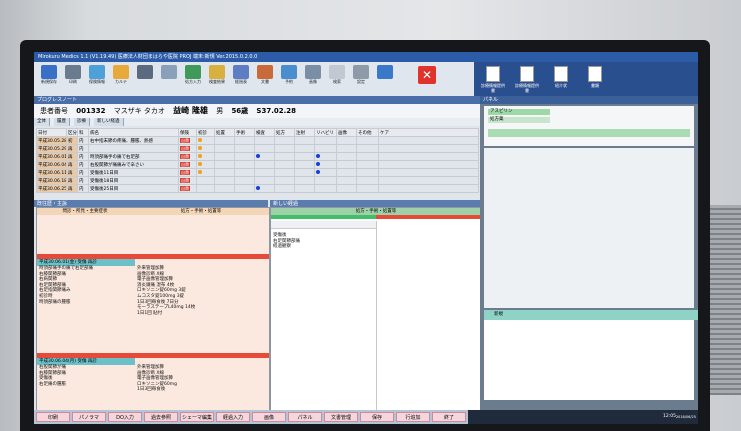 Image resolution: width=741 pixels, height=431 pixels. What do you see at coordinates (233, 417) in the screenshot?
I see `bottom-button-5: 経過入力` at bounding box center [233, 417].